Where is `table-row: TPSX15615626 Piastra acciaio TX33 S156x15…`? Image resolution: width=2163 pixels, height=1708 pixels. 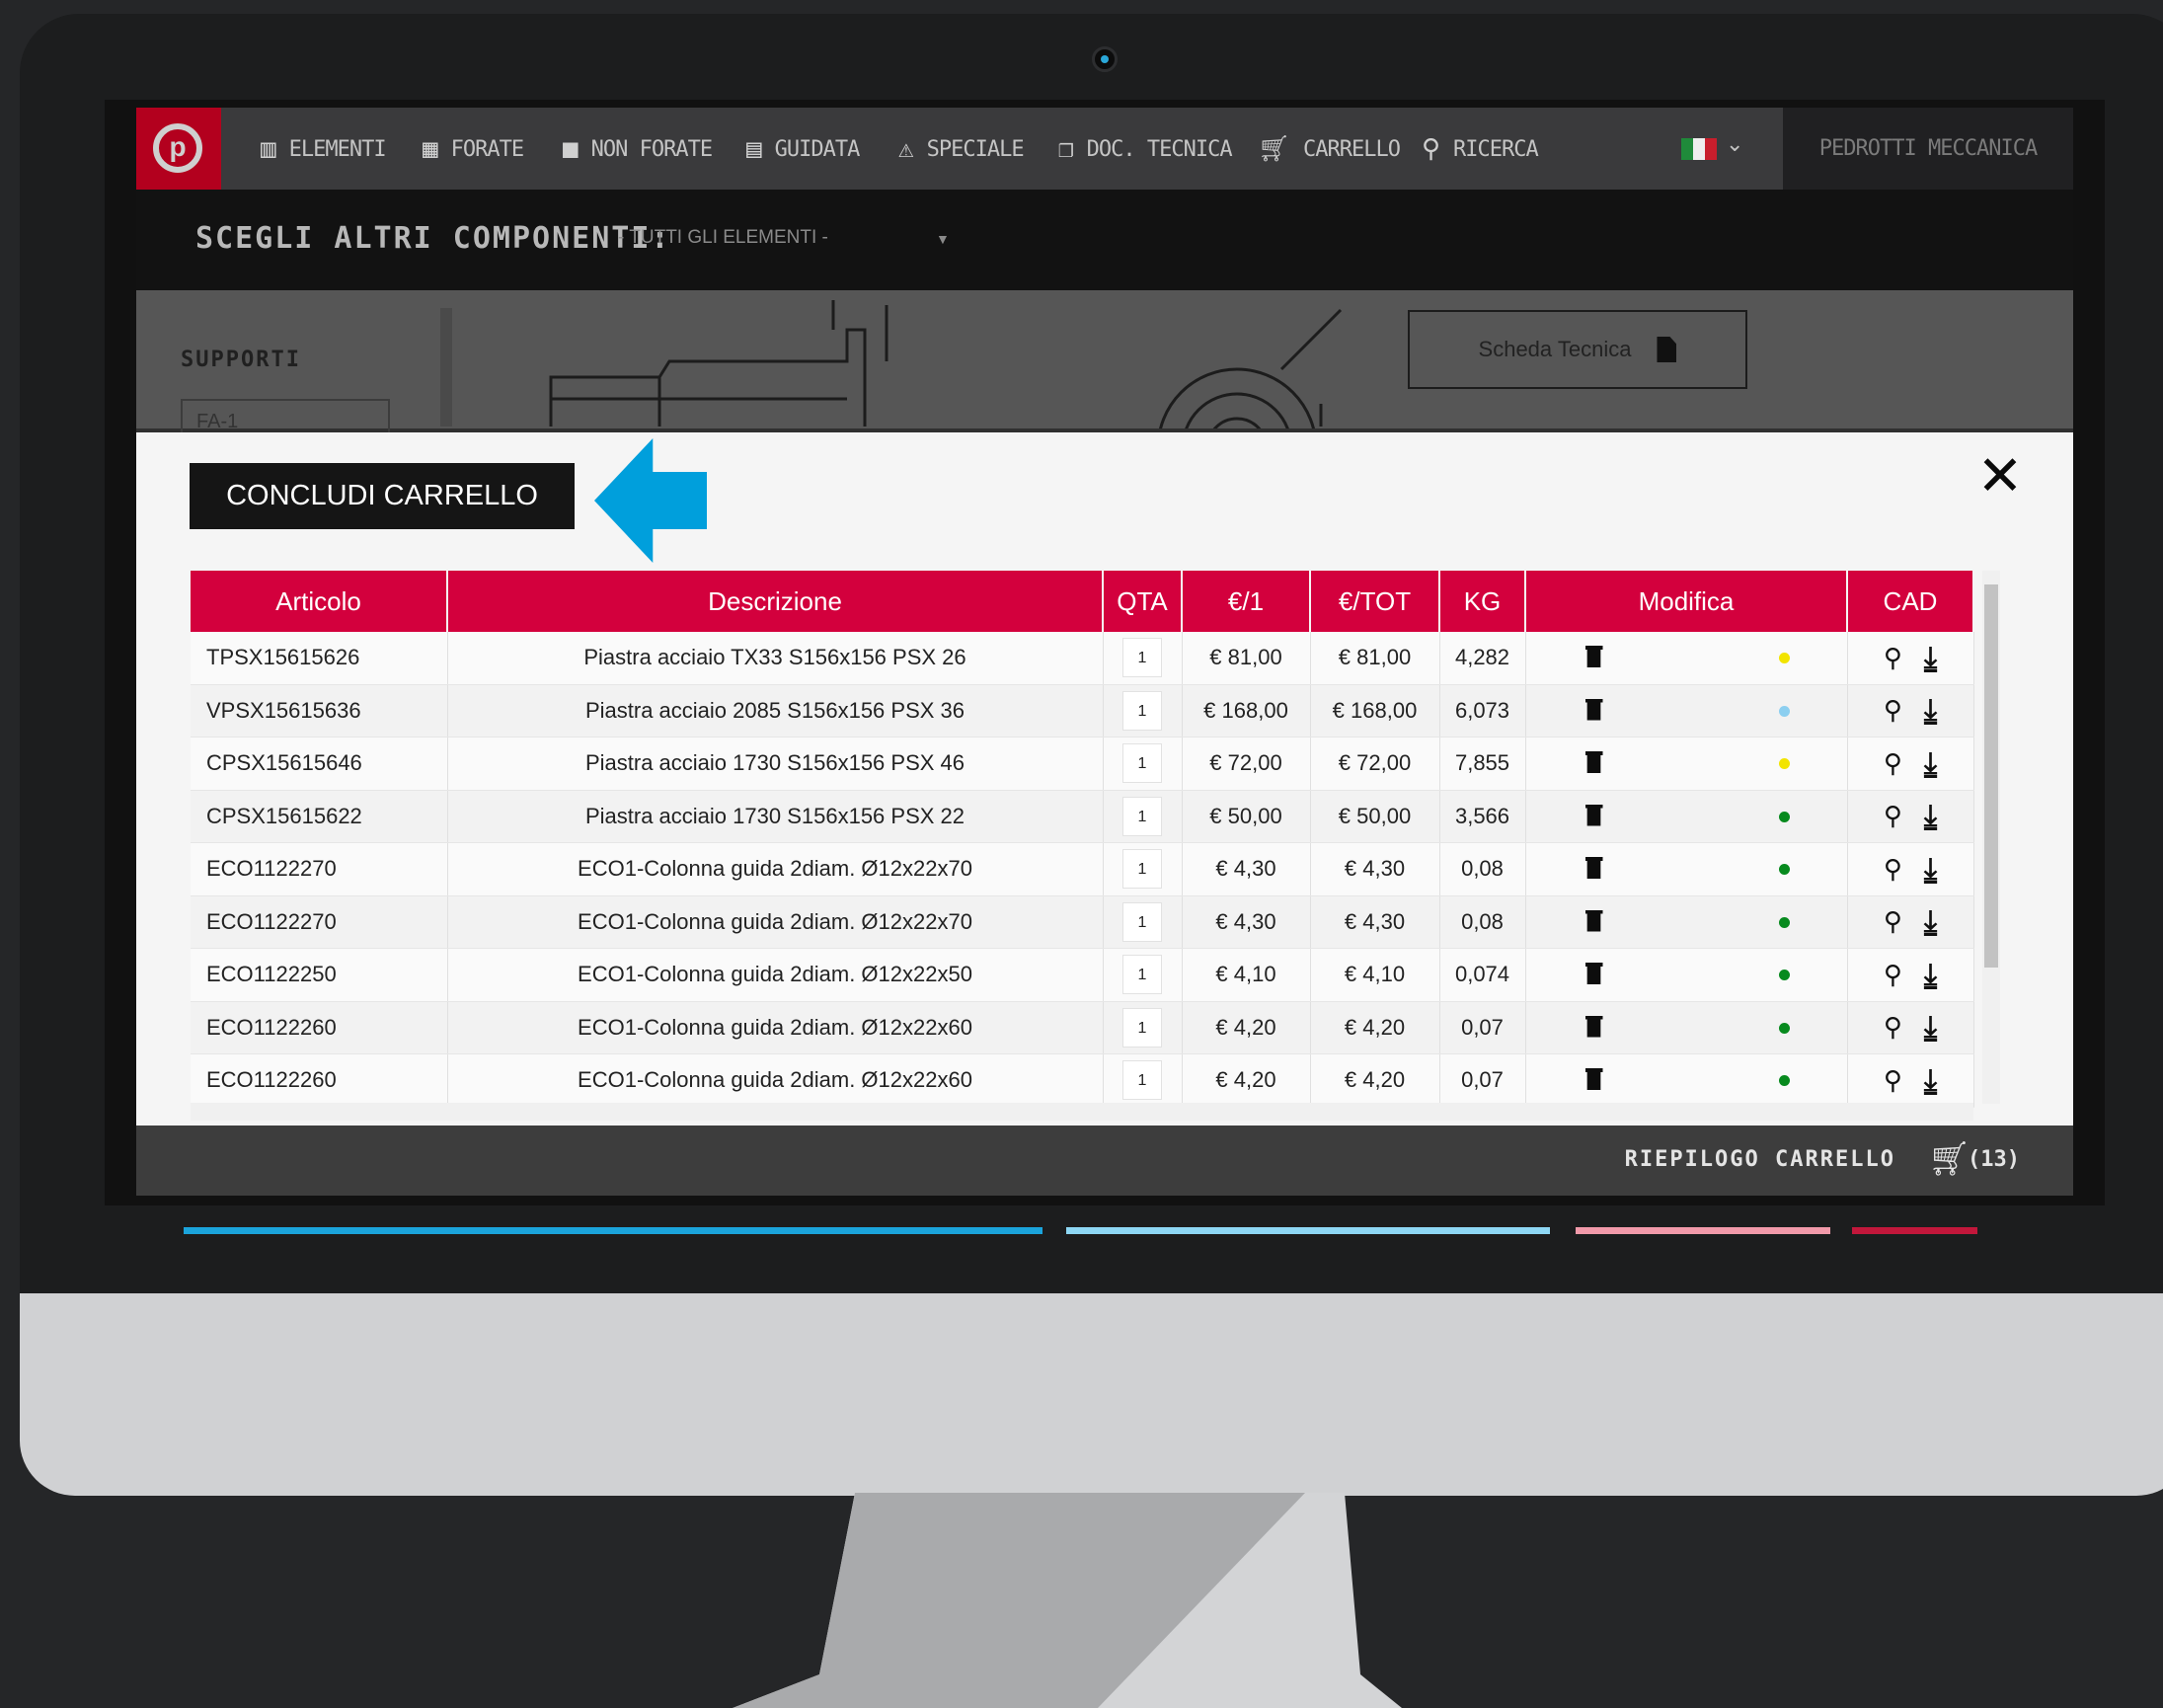 table-row: TPSX15615626 Piastra acciaio TX33 S156x15… is located at coordinates (1082, 658).